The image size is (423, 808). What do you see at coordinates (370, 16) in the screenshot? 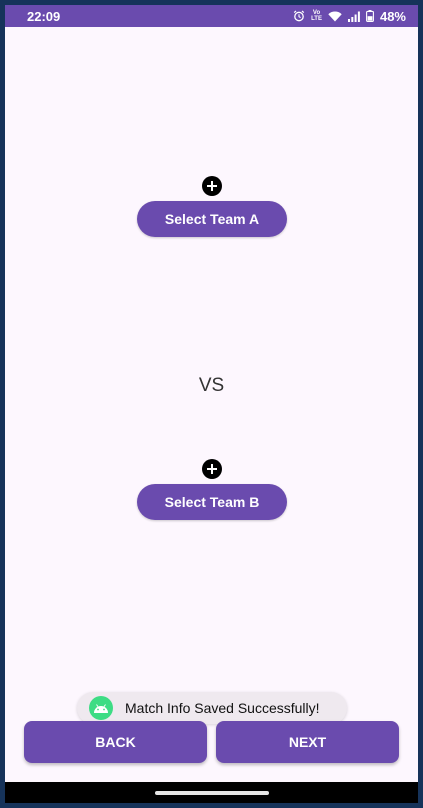
I see `battery-icon` at bounding box center [370, 16].